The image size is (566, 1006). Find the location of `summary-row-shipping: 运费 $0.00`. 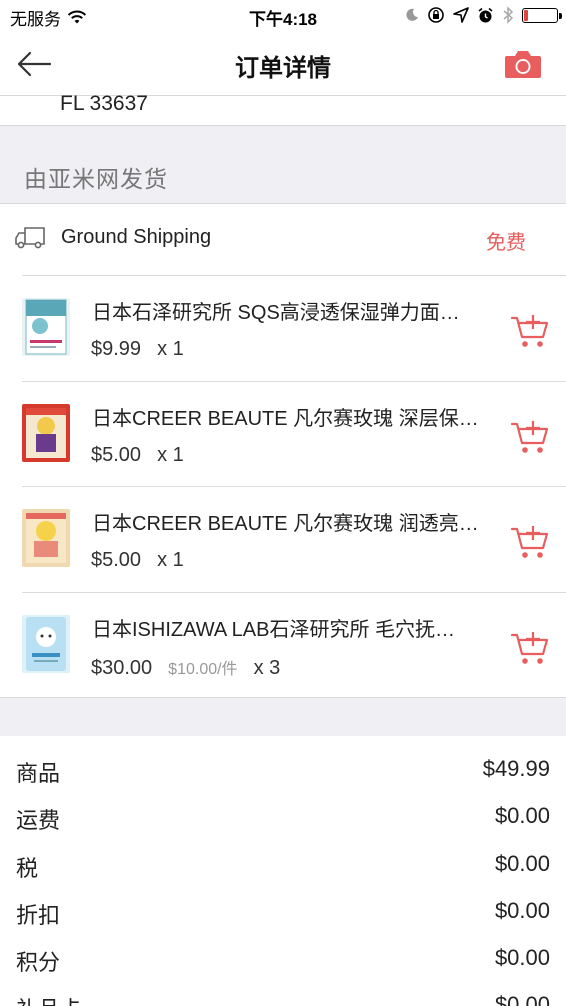

summary-row-shipping: 运费 $0.00 is located at coordinates (283, 808).